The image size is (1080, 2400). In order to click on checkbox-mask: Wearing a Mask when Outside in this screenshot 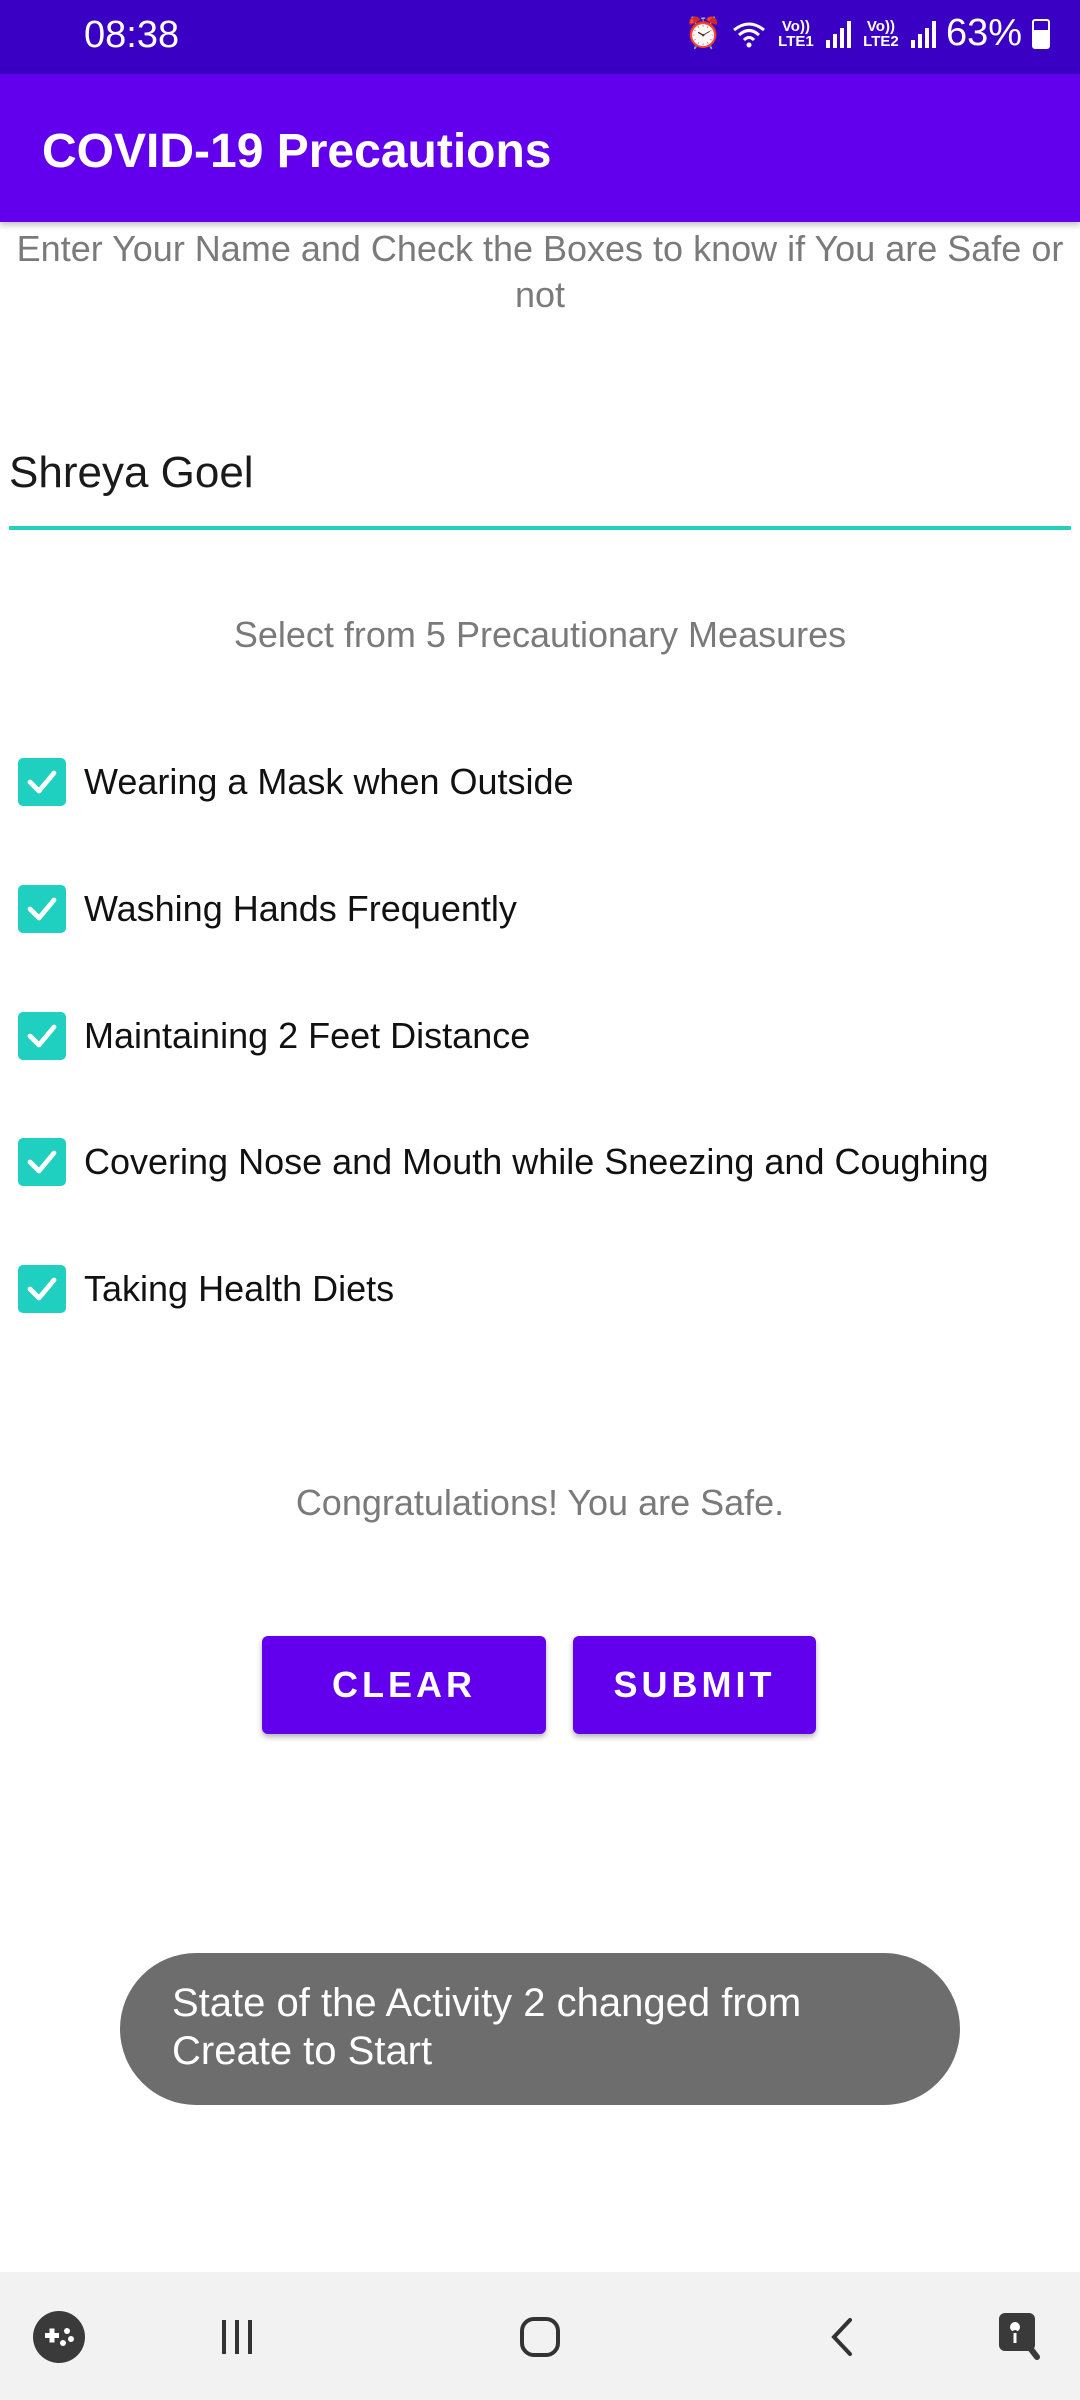, I will do `click(296, 782)`.